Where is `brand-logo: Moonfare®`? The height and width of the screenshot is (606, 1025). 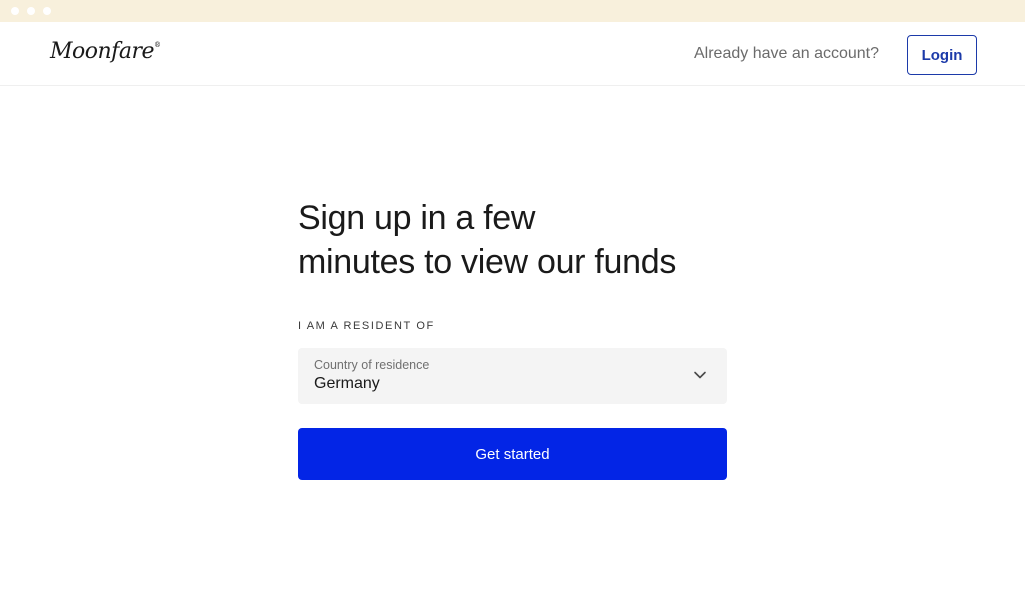 brand-logo: Moonfare® is located at coordinates (105, 51).